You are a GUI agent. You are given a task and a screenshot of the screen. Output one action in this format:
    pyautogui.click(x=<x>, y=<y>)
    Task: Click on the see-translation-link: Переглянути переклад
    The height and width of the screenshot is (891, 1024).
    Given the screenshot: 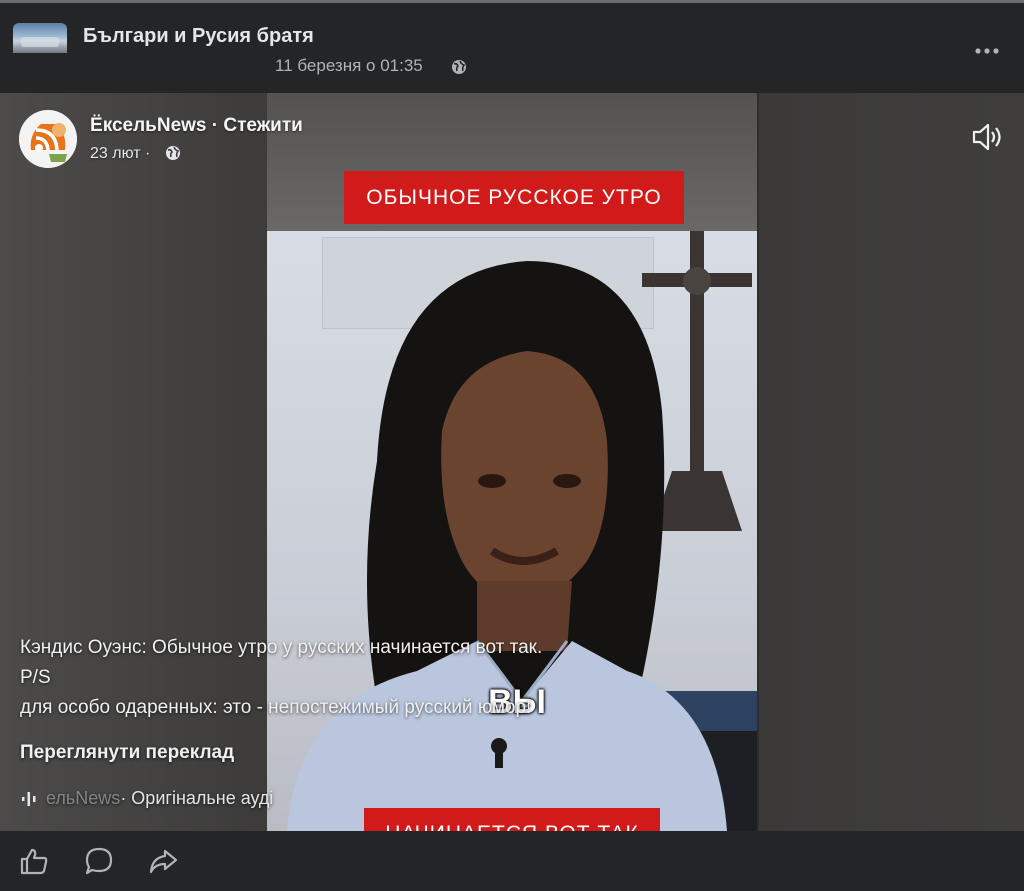 What is the action you would take?
    pyautogui.click(x=127, y=753)
    